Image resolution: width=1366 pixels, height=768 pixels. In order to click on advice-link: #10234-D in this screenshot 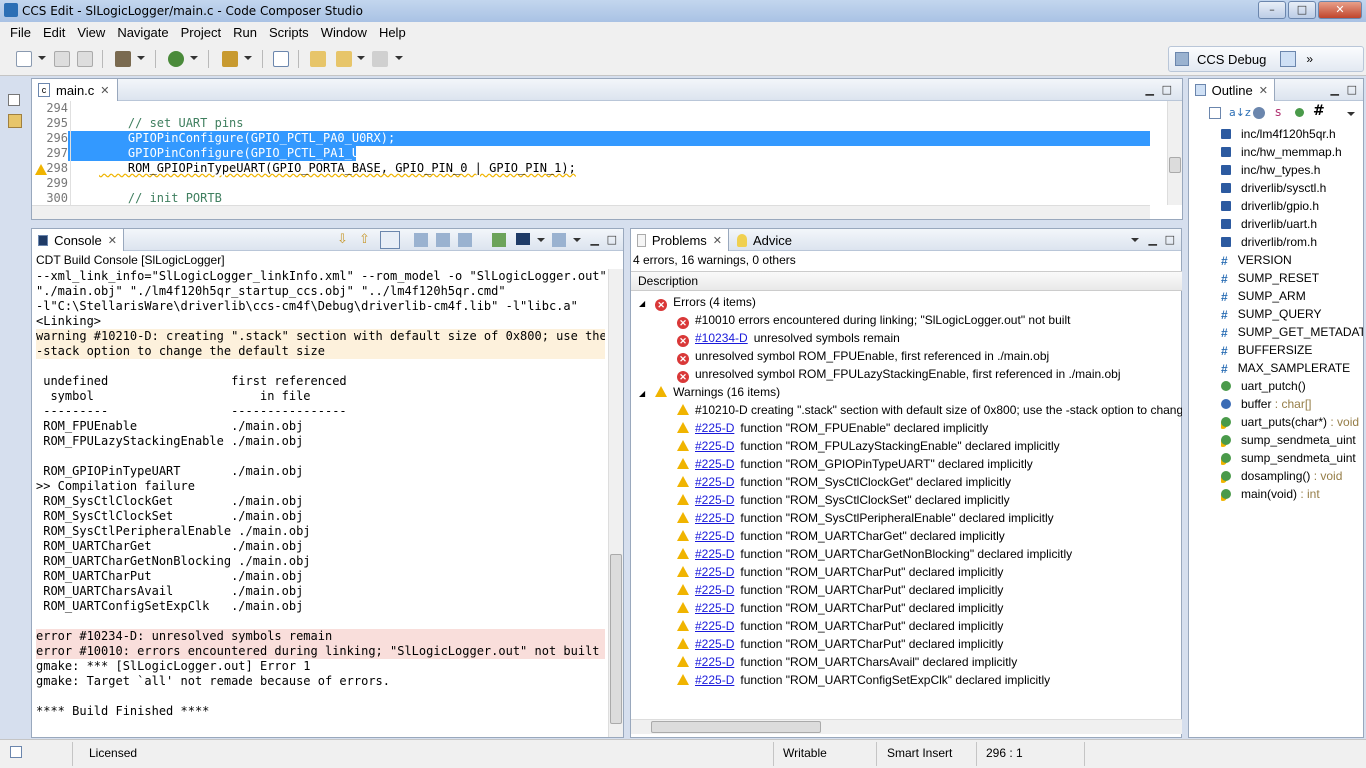, I will do `click(721, 338)`.